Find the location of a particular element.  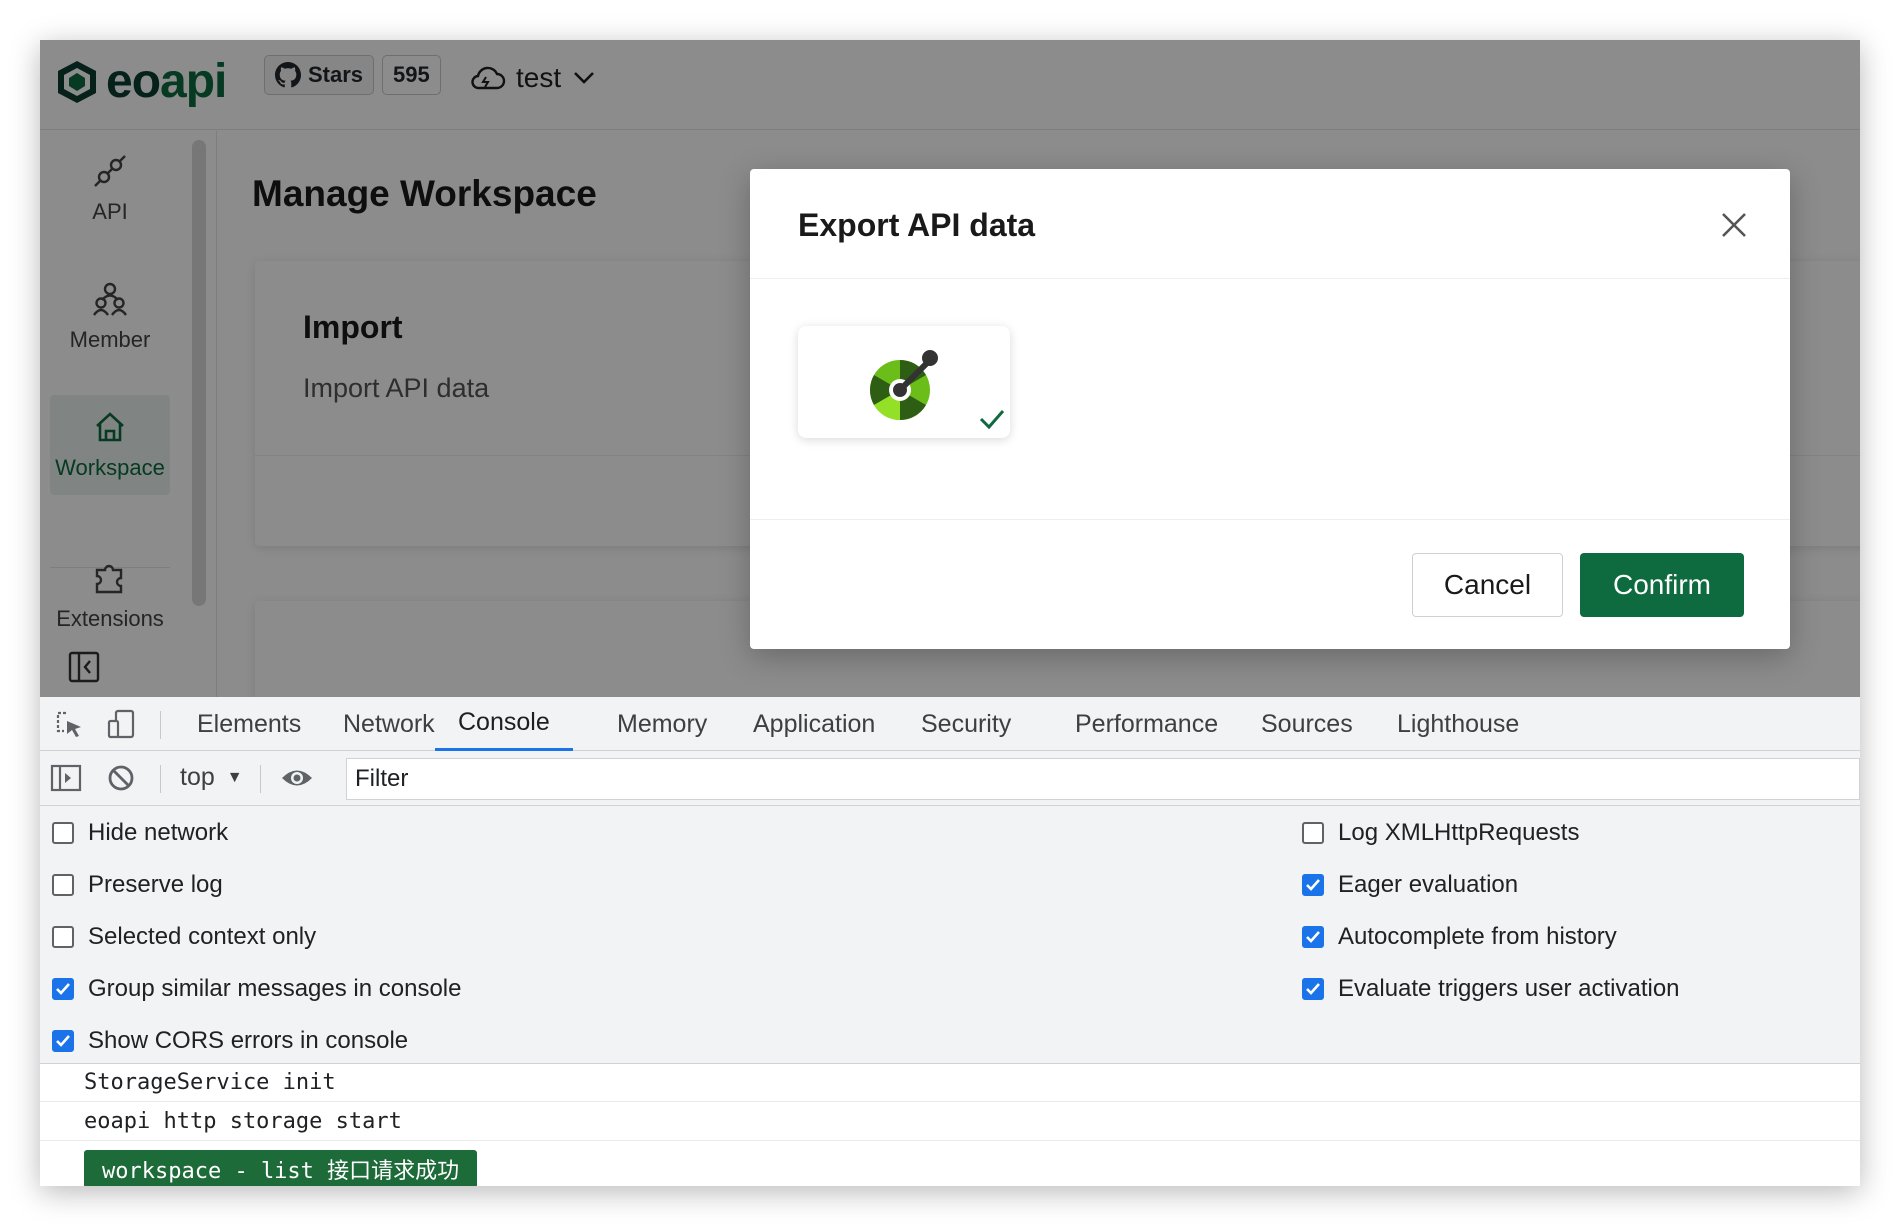

device-toolbar-button is located at coordinates (121, 726).